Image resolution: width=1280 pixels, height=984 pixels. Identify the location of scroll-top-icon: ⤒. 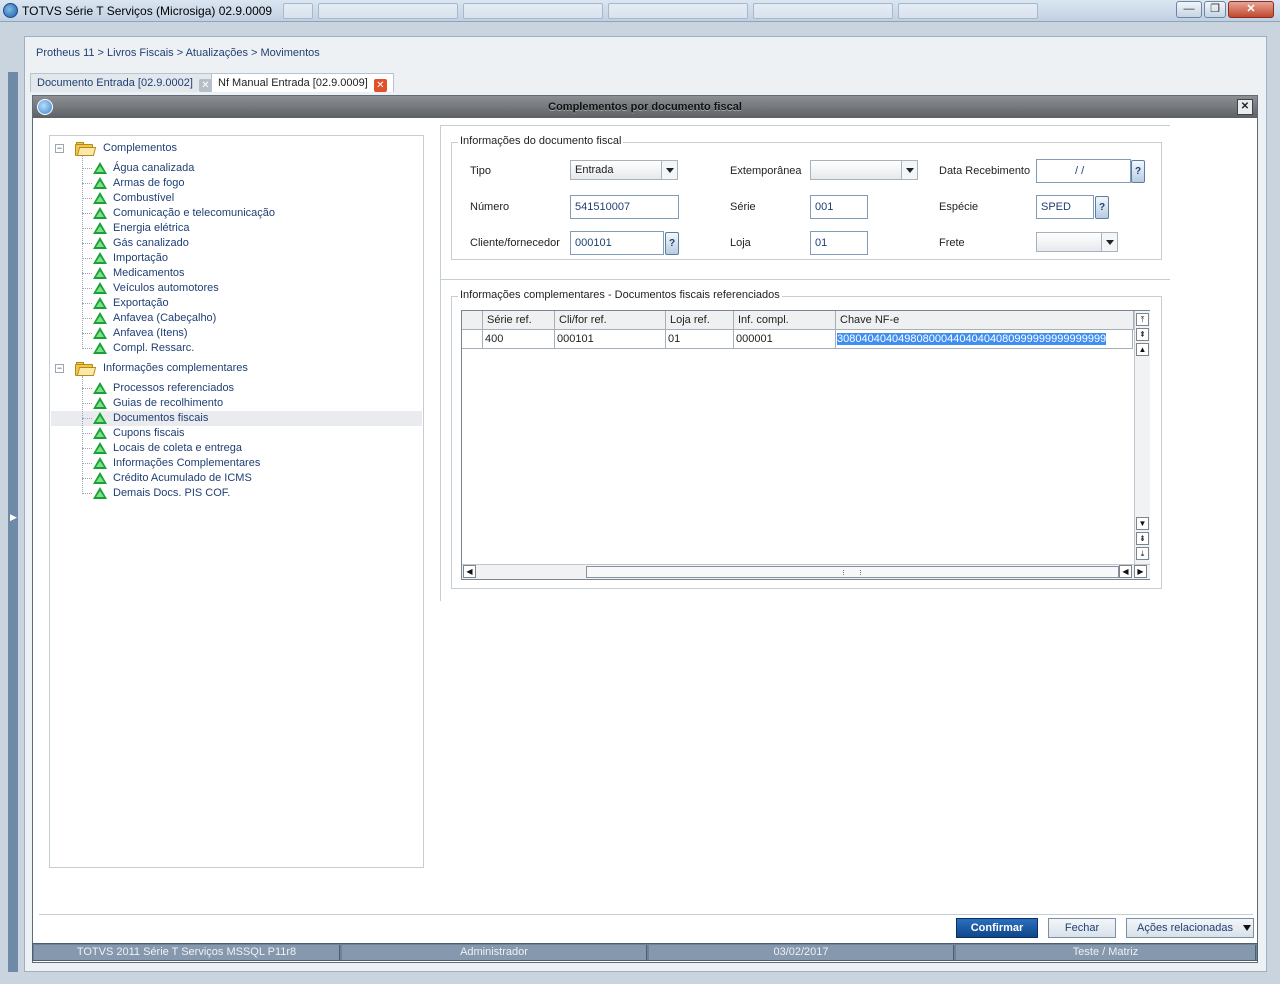
(1142, 319).